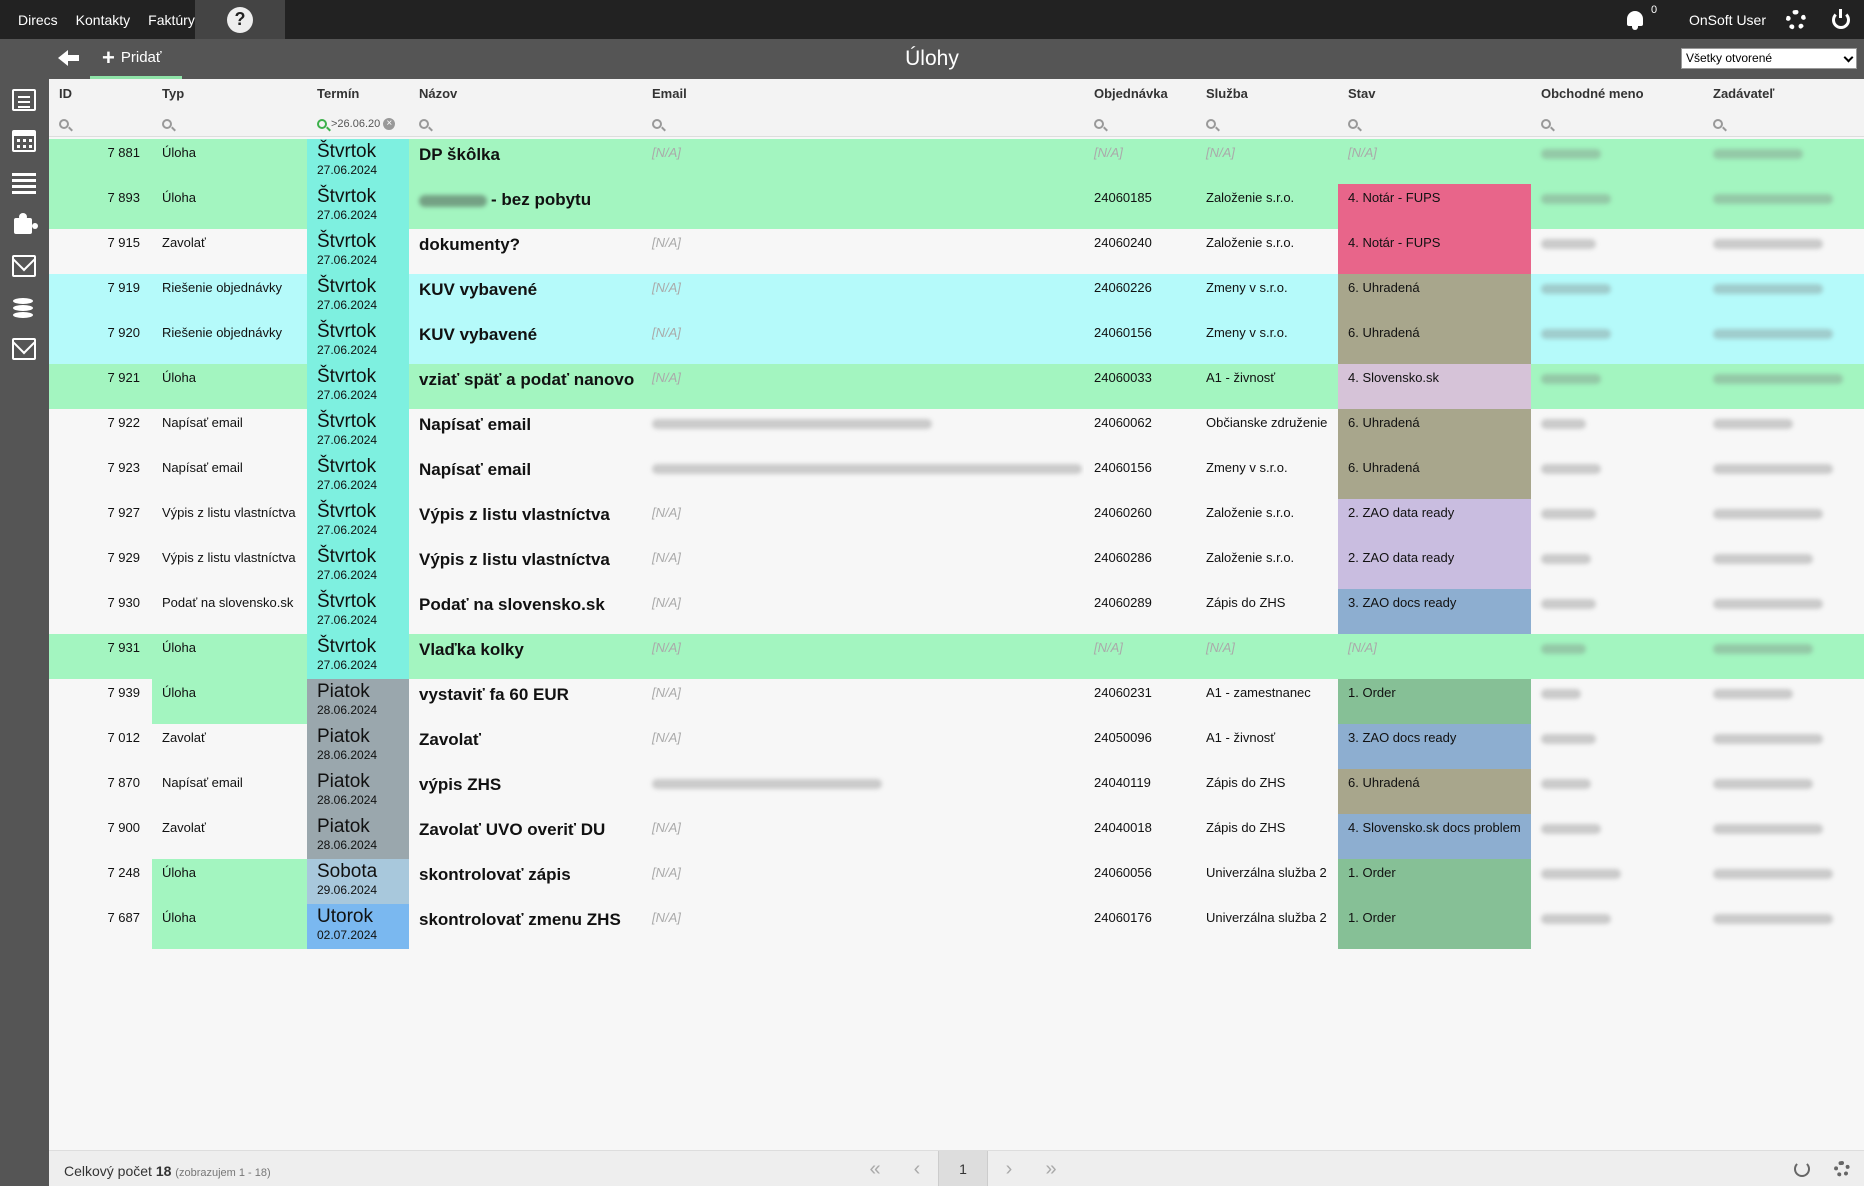  Describe the element at coordinates (1802, 1169) in the screenshot. I see `refresh-icon` at that location.